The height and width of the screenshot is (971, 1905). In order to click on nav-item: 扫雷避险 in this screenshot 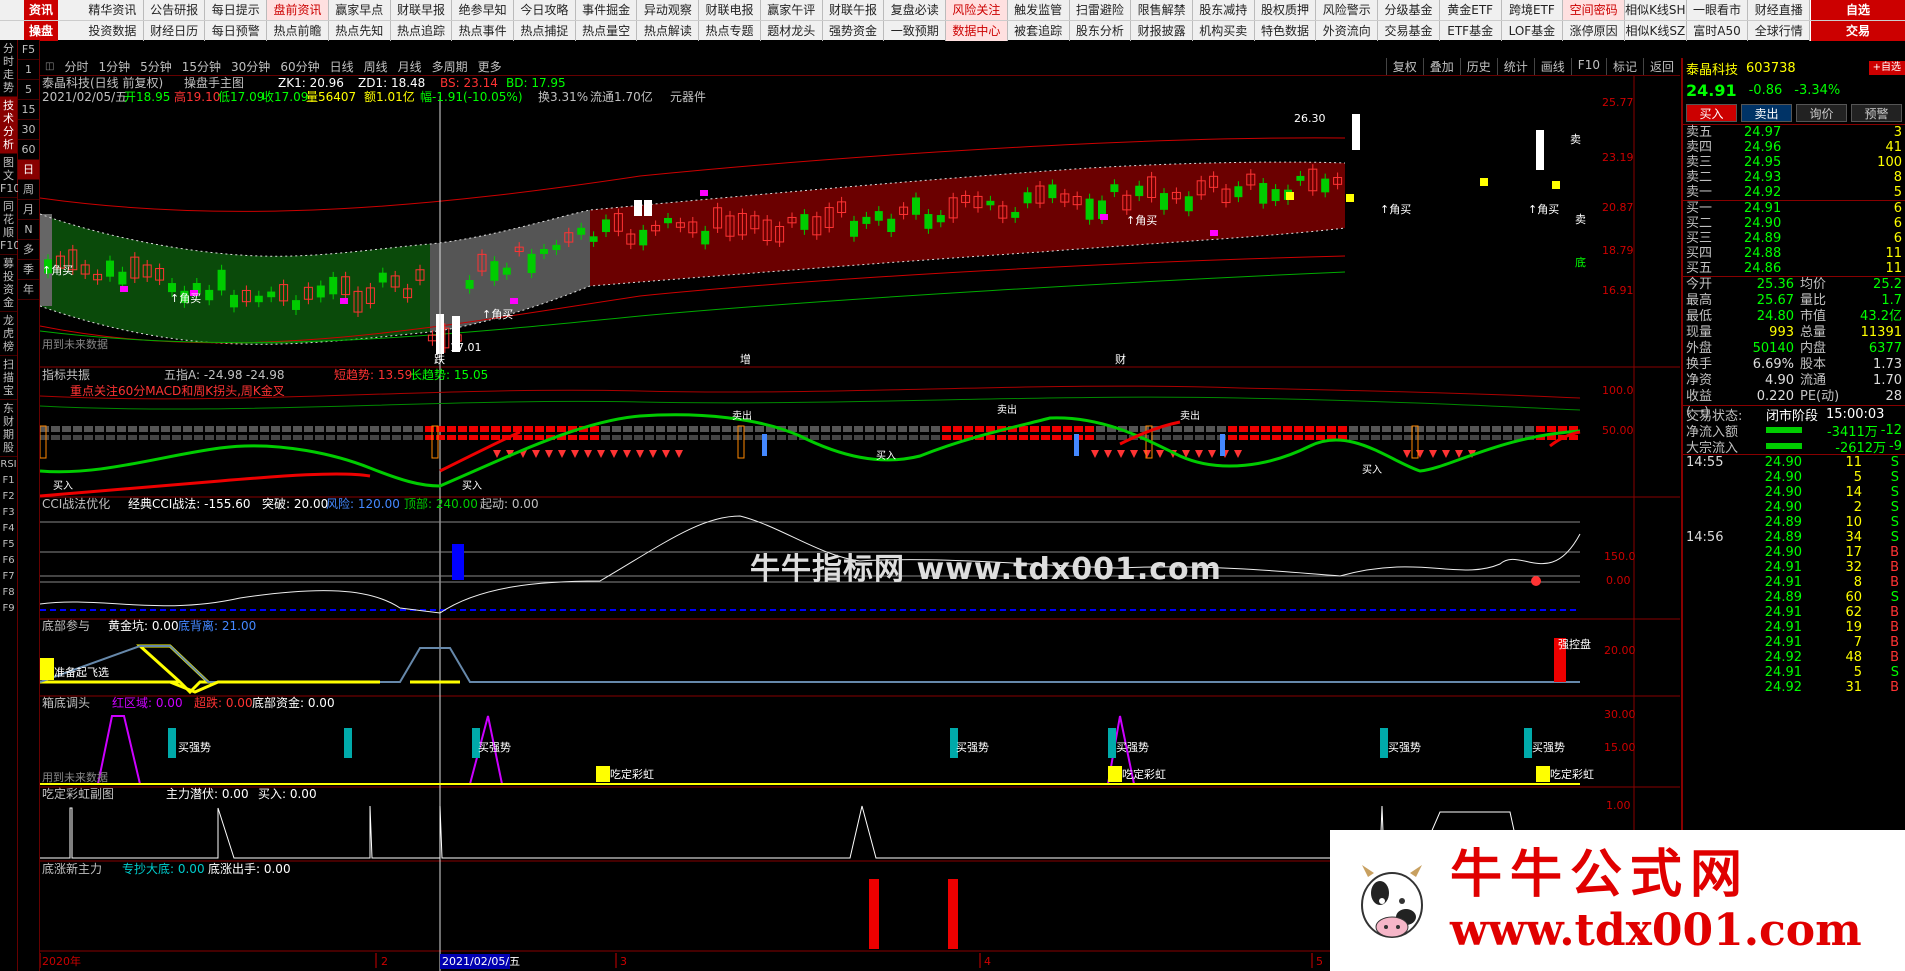, I will do `click(1101, 10)`.